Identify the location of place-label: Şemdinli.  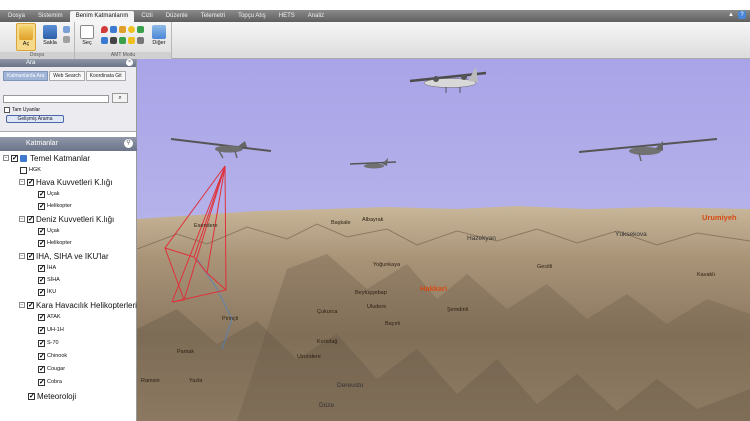
(457, 310).